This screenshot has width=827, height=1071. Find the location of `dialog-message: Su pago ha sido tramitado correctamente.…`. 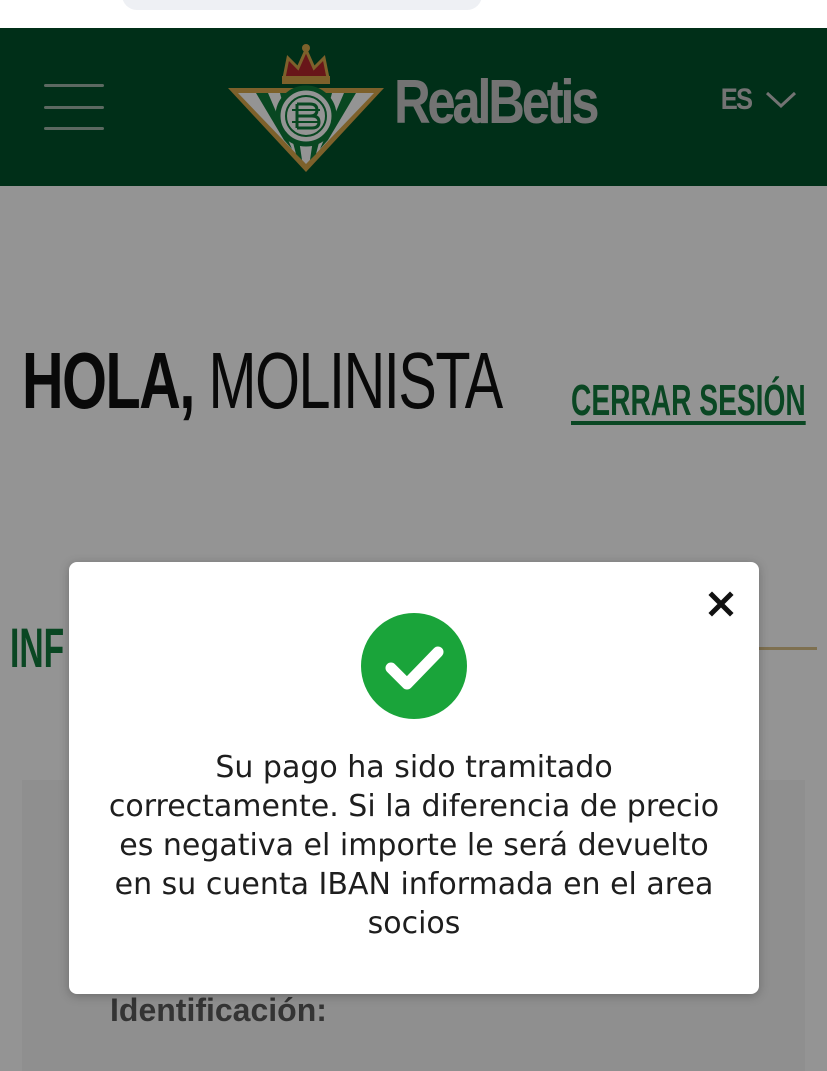

dialog-message: Su pago ha sido tramitado correctamente.… is located at coordinates (414, 845).